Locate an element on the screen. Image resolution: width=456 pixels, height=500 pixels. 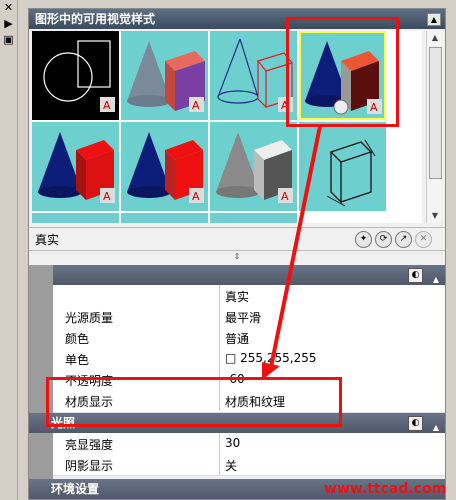
shaded-icon: A is located at coordinates (76, 167).